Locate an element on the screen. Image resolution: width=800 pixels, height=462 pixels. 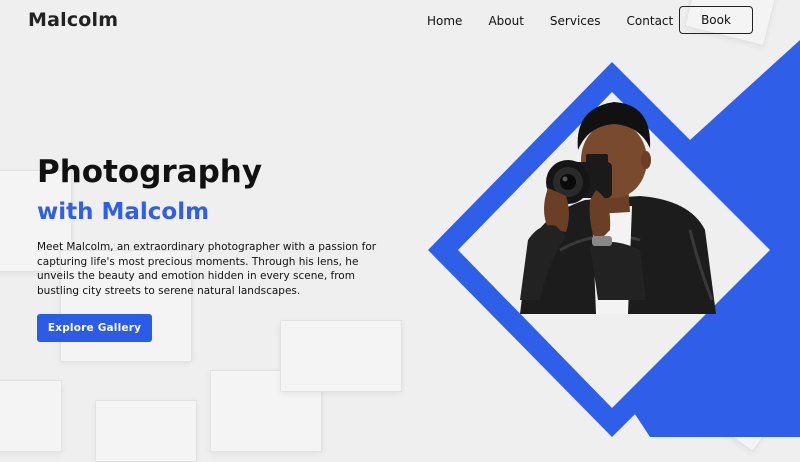
hero-subtitle: with Malcolm is located at coordinates (123, 212).